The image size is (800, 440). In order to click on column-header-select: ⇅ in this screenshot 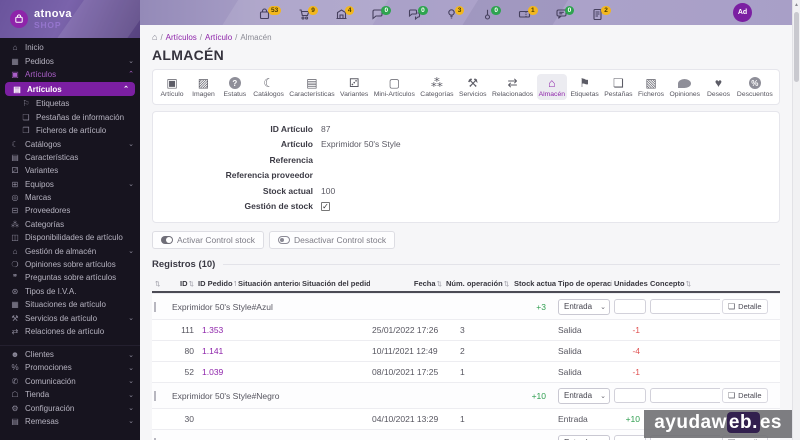, I will do `click(161, 283)`.